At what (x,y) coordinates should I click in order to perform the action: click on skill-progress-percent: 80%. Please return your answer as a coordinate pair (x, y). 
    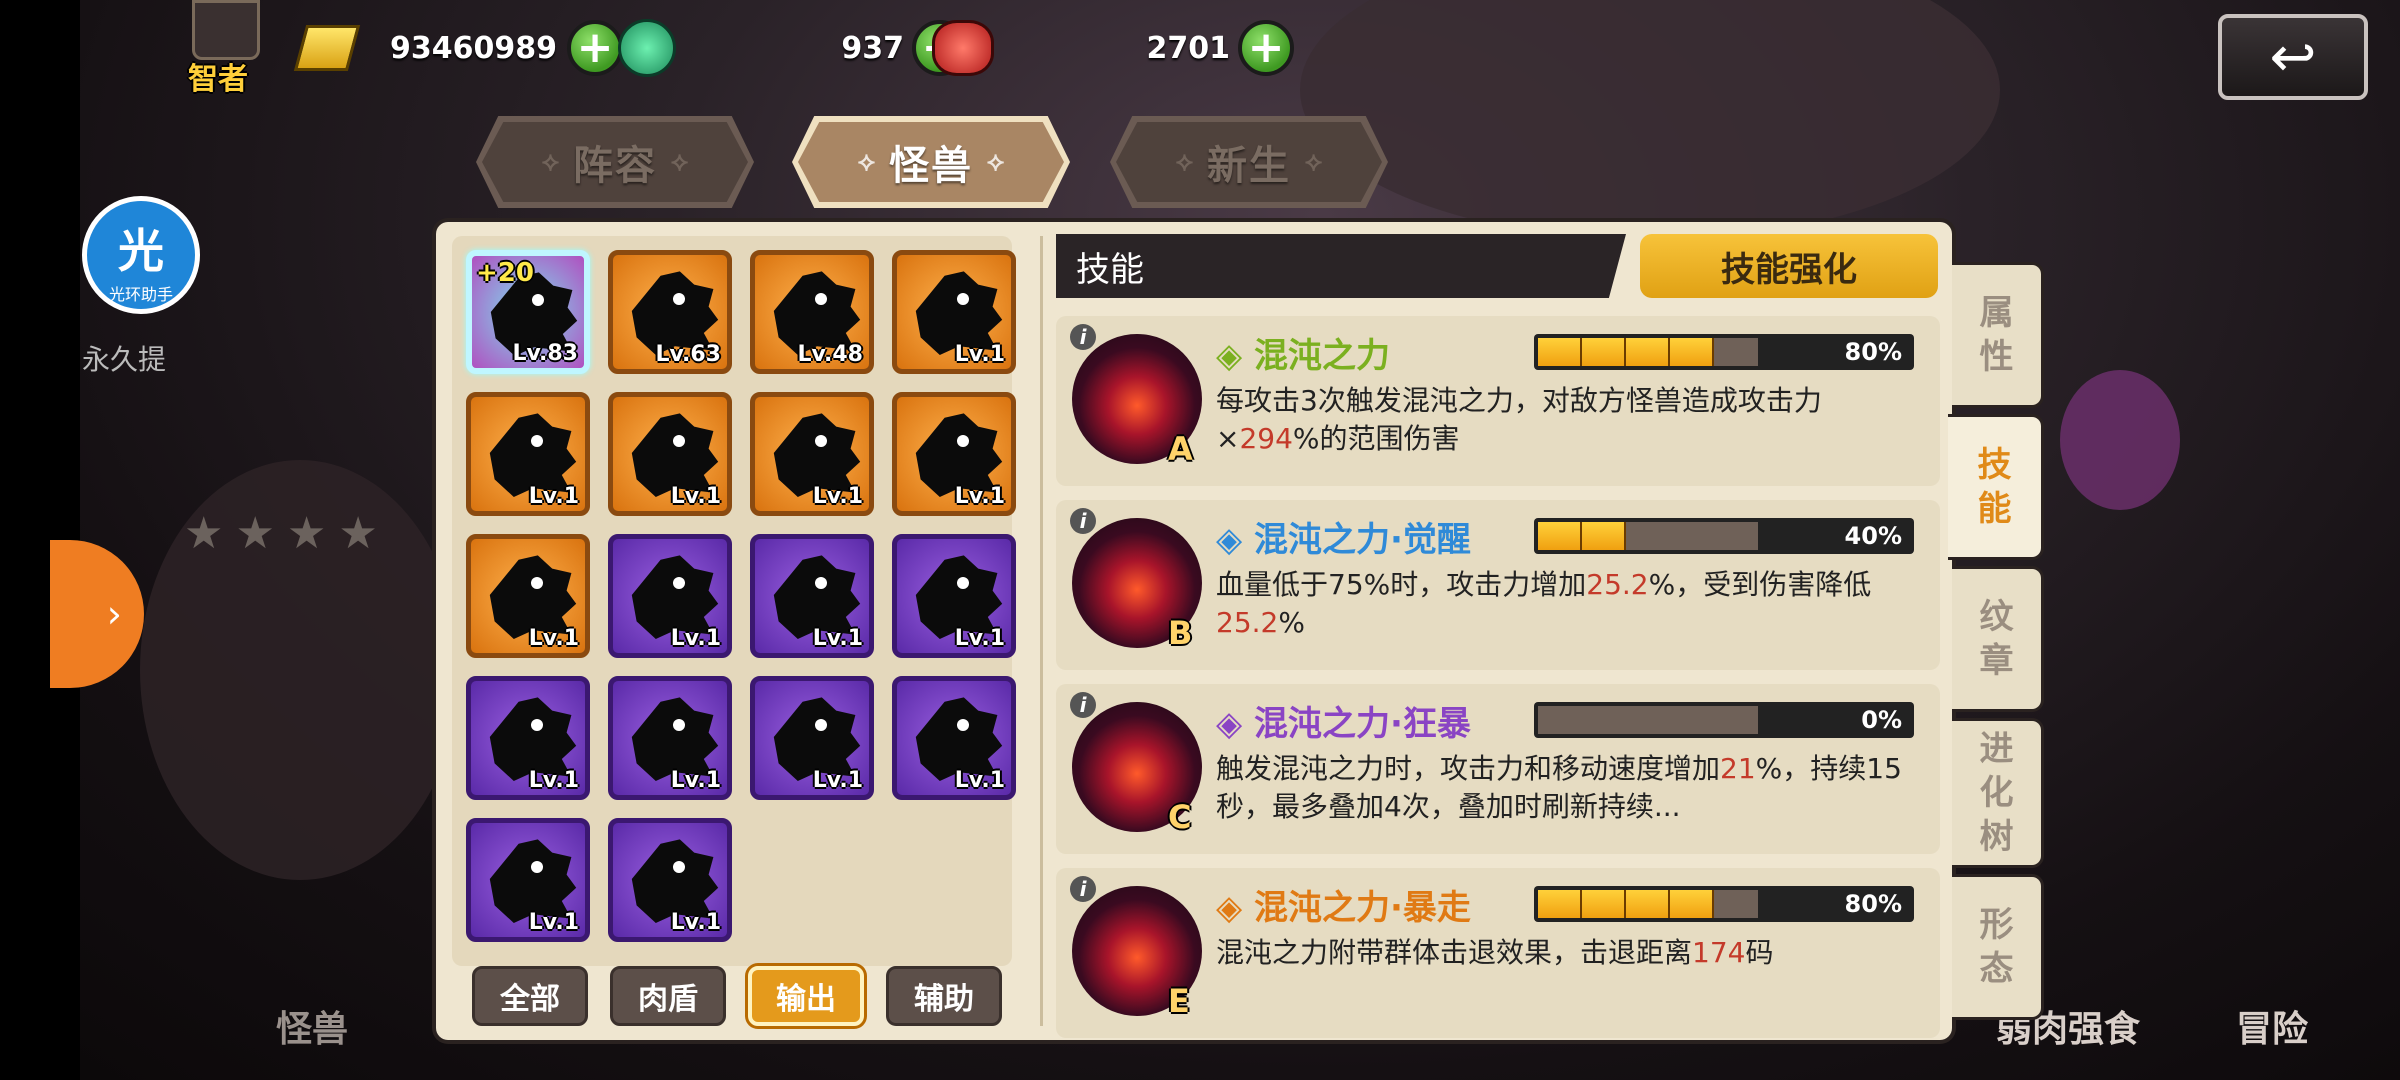
    Looking at the image, I should click on (1873, 352).